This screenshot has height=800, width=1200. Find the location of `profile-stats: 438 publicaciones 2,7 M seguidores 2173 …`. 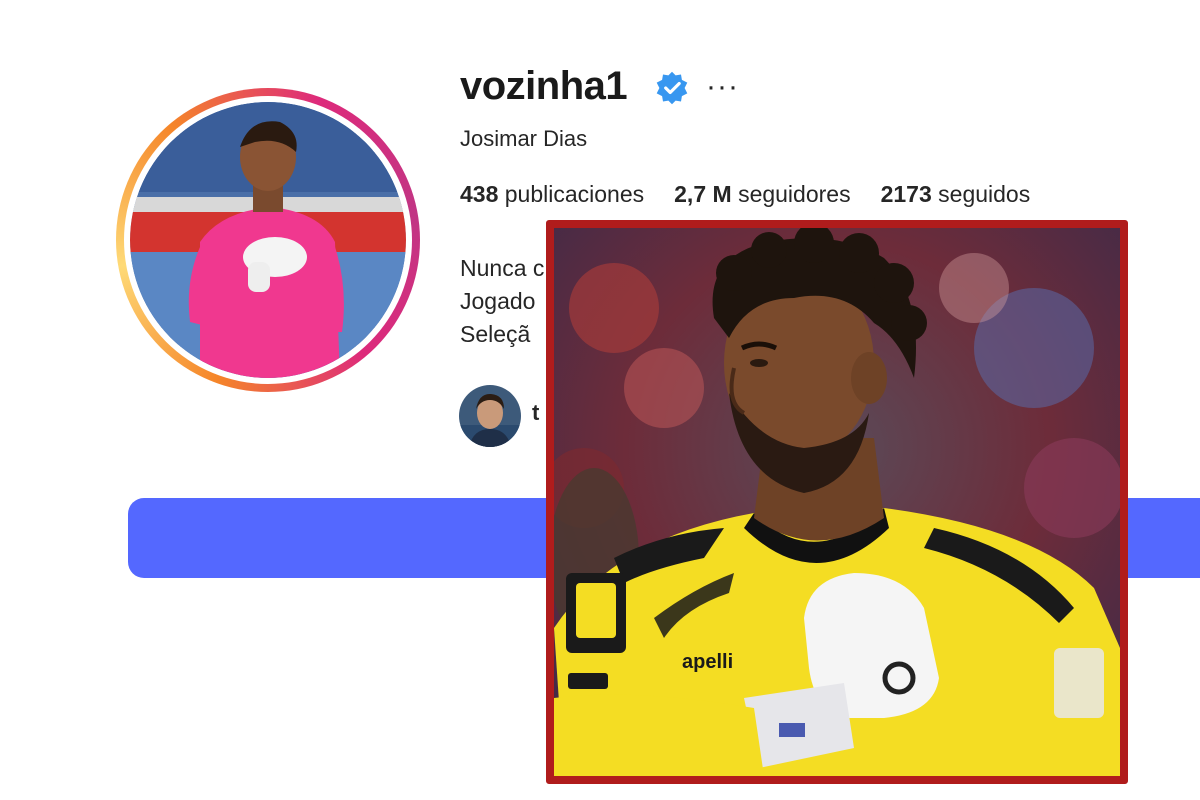

profile-stats: 438 publicaciones 2,7 M seguidores 2173 … is located at coordinates (745, 194).